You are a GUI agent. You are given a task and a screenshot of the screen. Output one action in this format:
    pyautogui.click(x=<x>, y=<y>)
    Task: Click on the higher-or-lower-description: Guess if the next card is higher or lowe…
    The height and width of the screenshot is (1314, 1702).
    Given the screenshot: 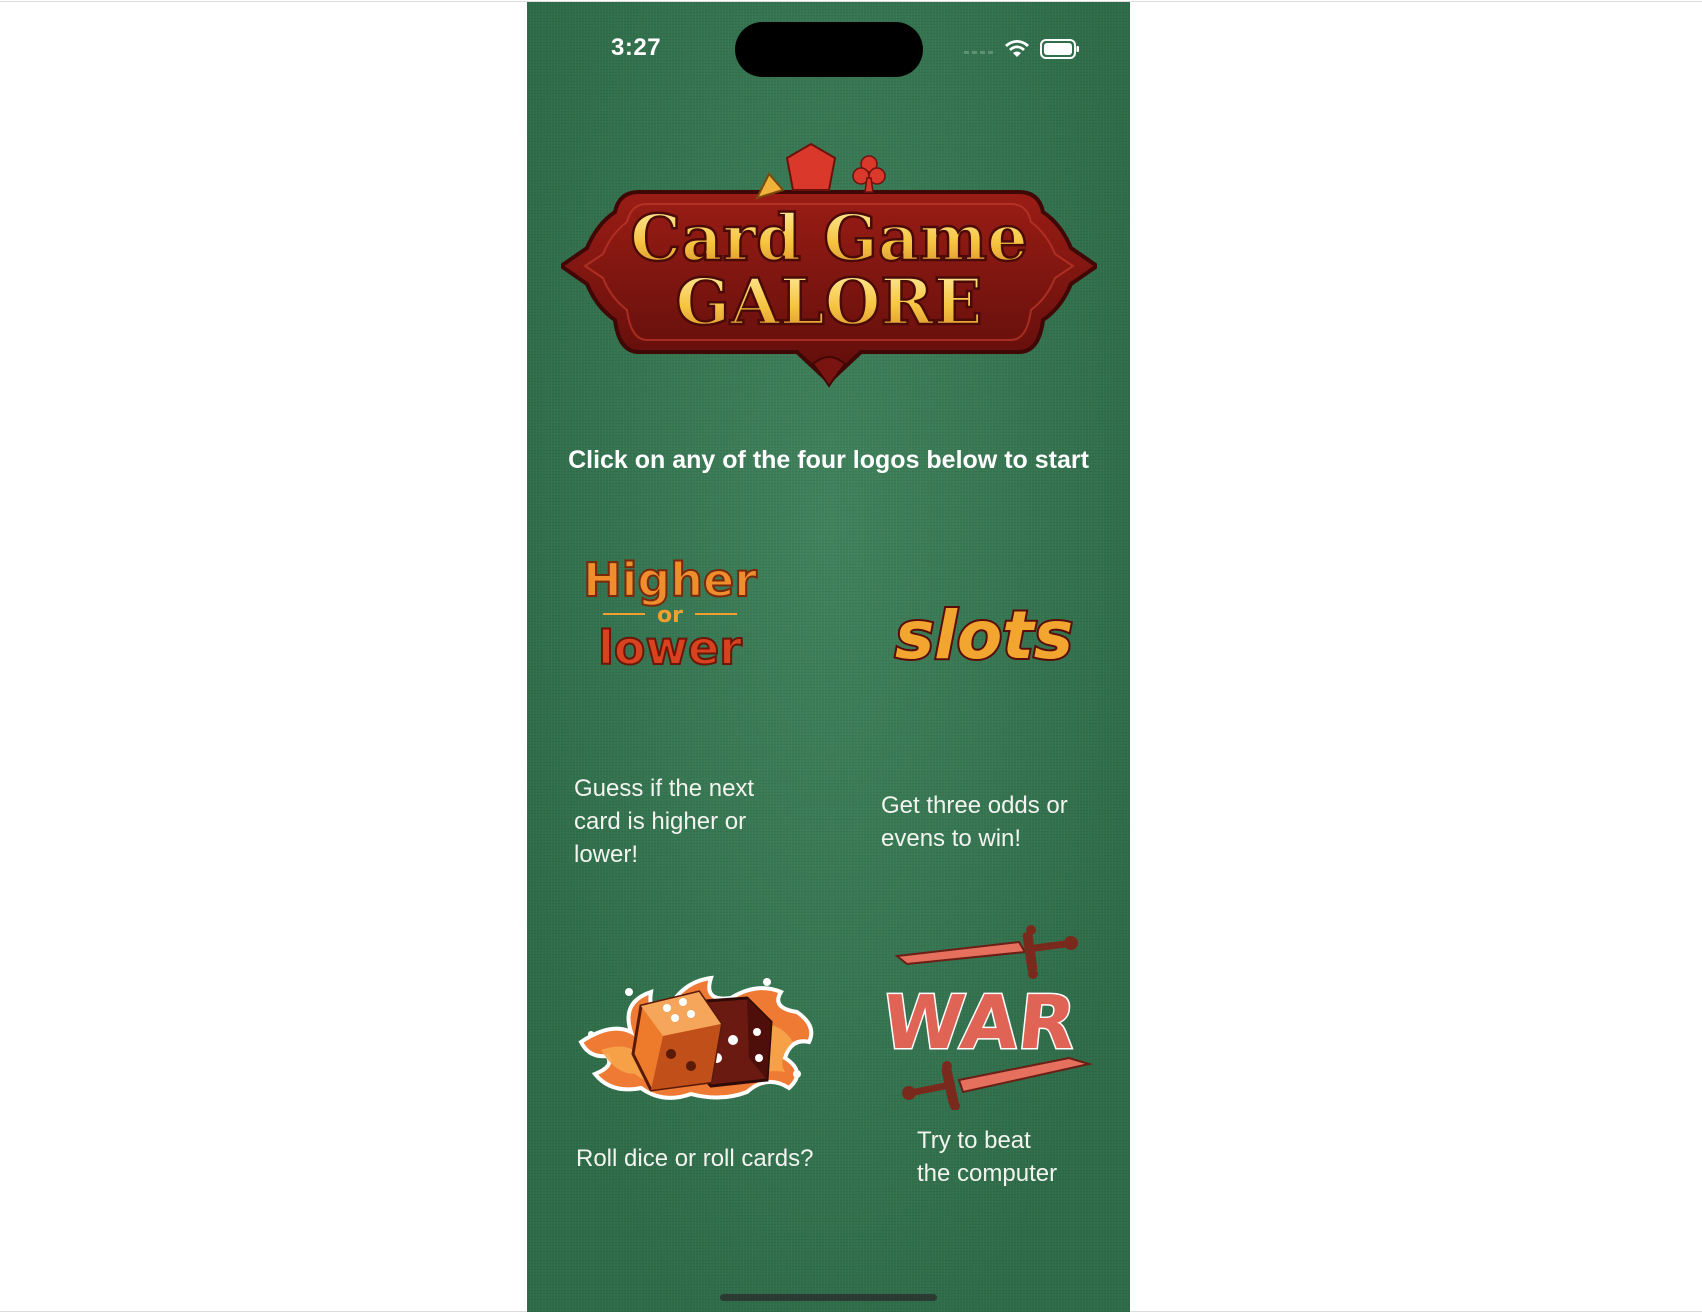 What is the action you would take?
    pyautogui.click(x=664, y=821)
    